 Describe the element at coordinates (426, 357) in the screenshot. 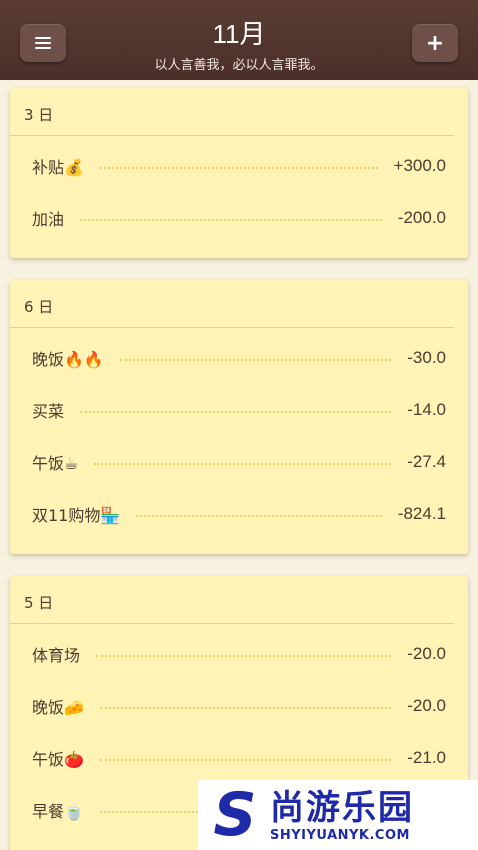

I see `entry-amount: -30.0` at that location.